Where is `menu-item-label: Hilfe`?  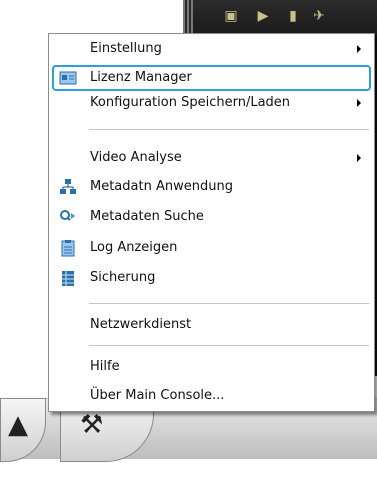
menu-item-label: Hilfe is located at coordinates (105, 366).